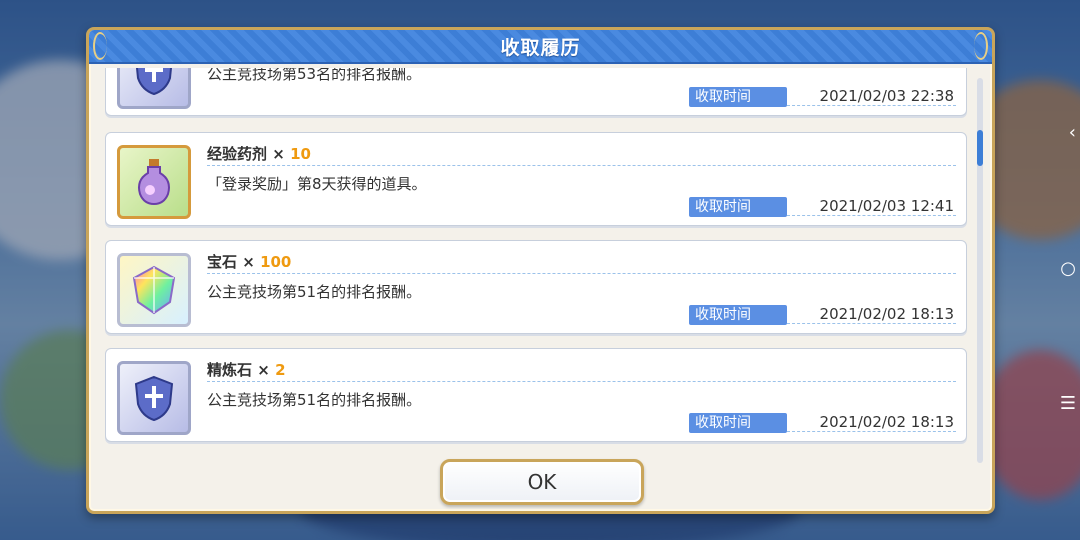  Describe the element at coordinates (154, 290) in the screenshot. I see `gem-icon` at that location.